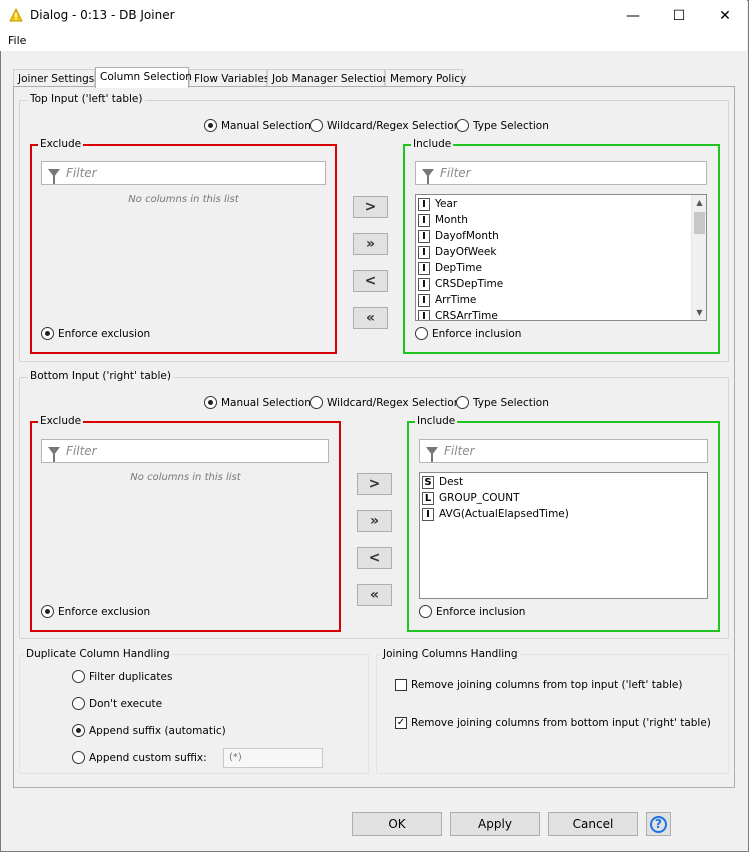 The width and height of the screenshot is (749, 852). I want to click on bottom-mode-type: Type Selection, so click(502, 402).